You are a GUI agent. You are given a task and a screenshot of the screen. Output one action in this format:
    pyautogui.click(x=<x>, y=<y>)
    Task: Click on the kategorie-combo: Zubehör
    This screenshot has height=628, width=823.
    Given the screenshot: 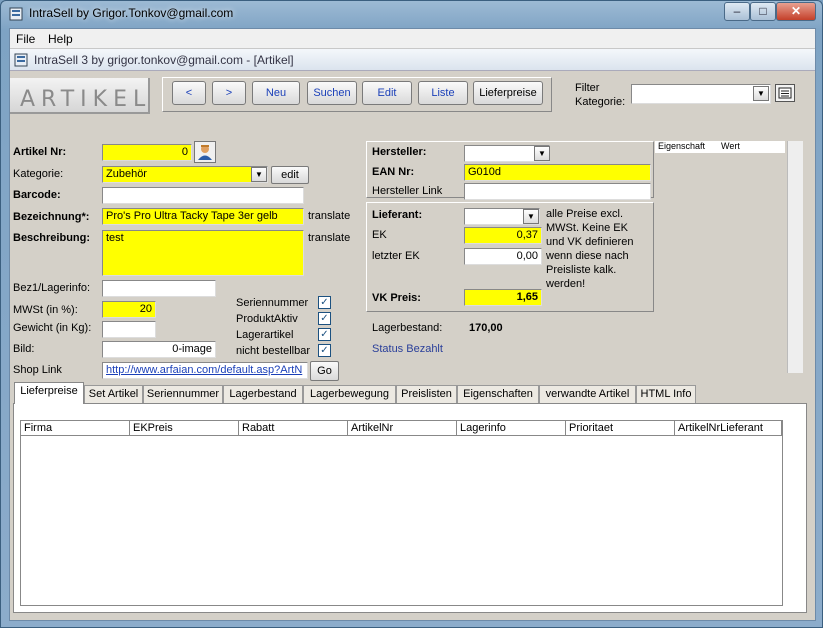 What is the action you would take?
    pyautogui.click(x=185, y=174)
    